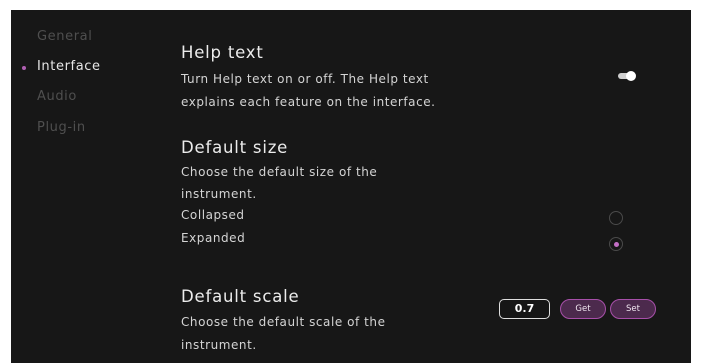  I want to click on help-text-toggle, so click(627, 76).